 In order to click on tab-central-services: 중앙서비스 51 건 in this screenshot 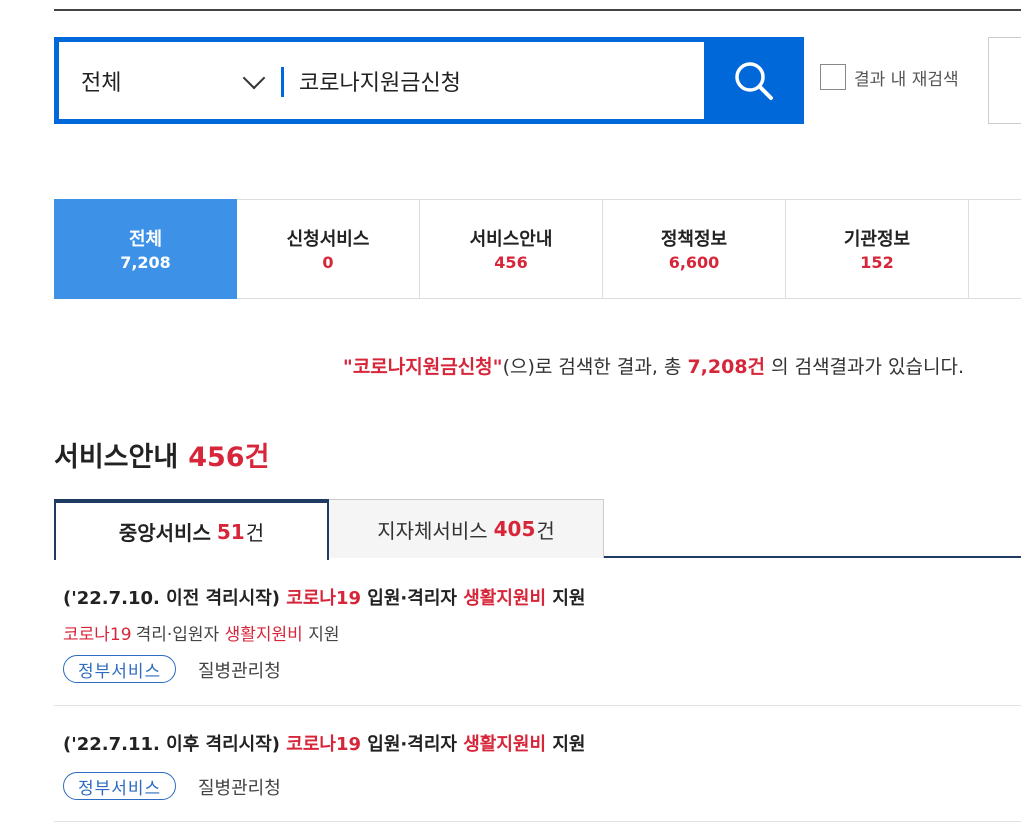, I will do `click(191, 529)`.